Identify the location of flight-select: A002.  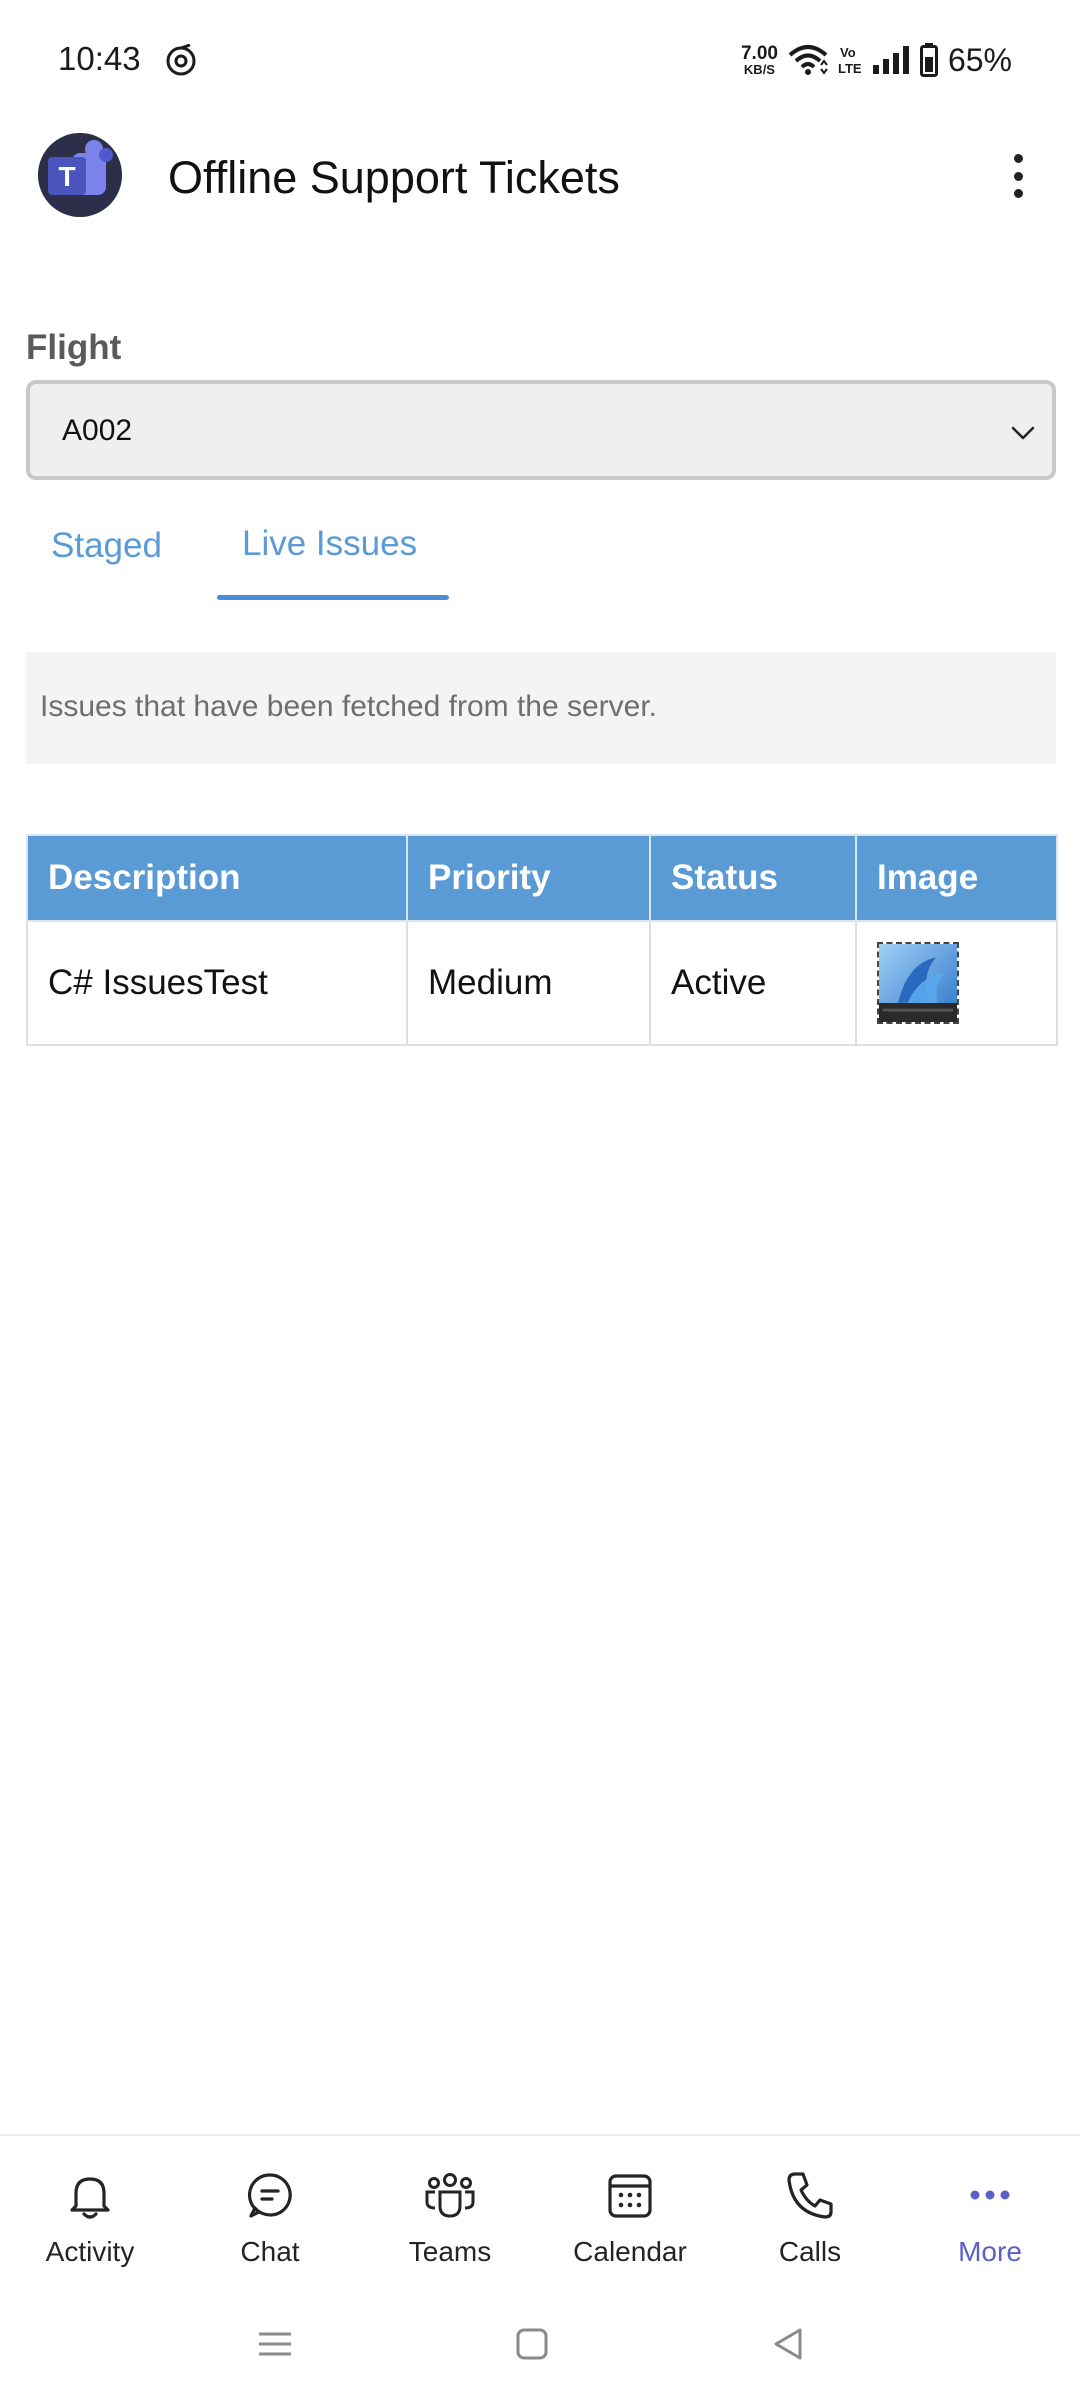
(541, 430).